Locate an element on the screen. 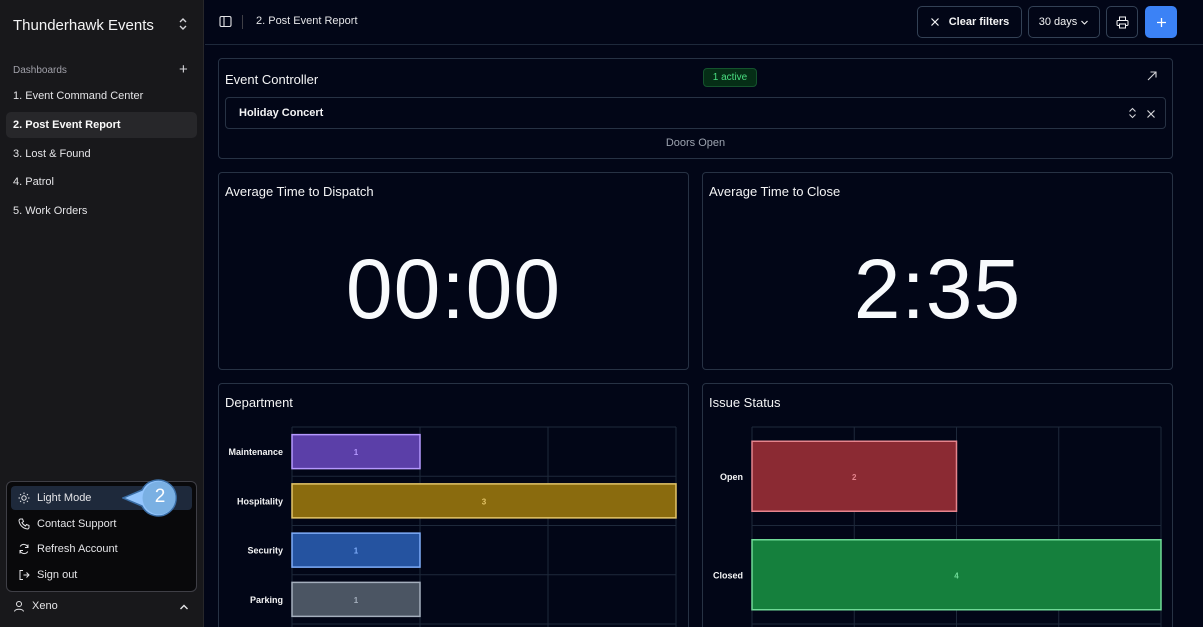 The width and height of the screenshot is (1203, 627). print-button is located at coordinates (1122, 22).